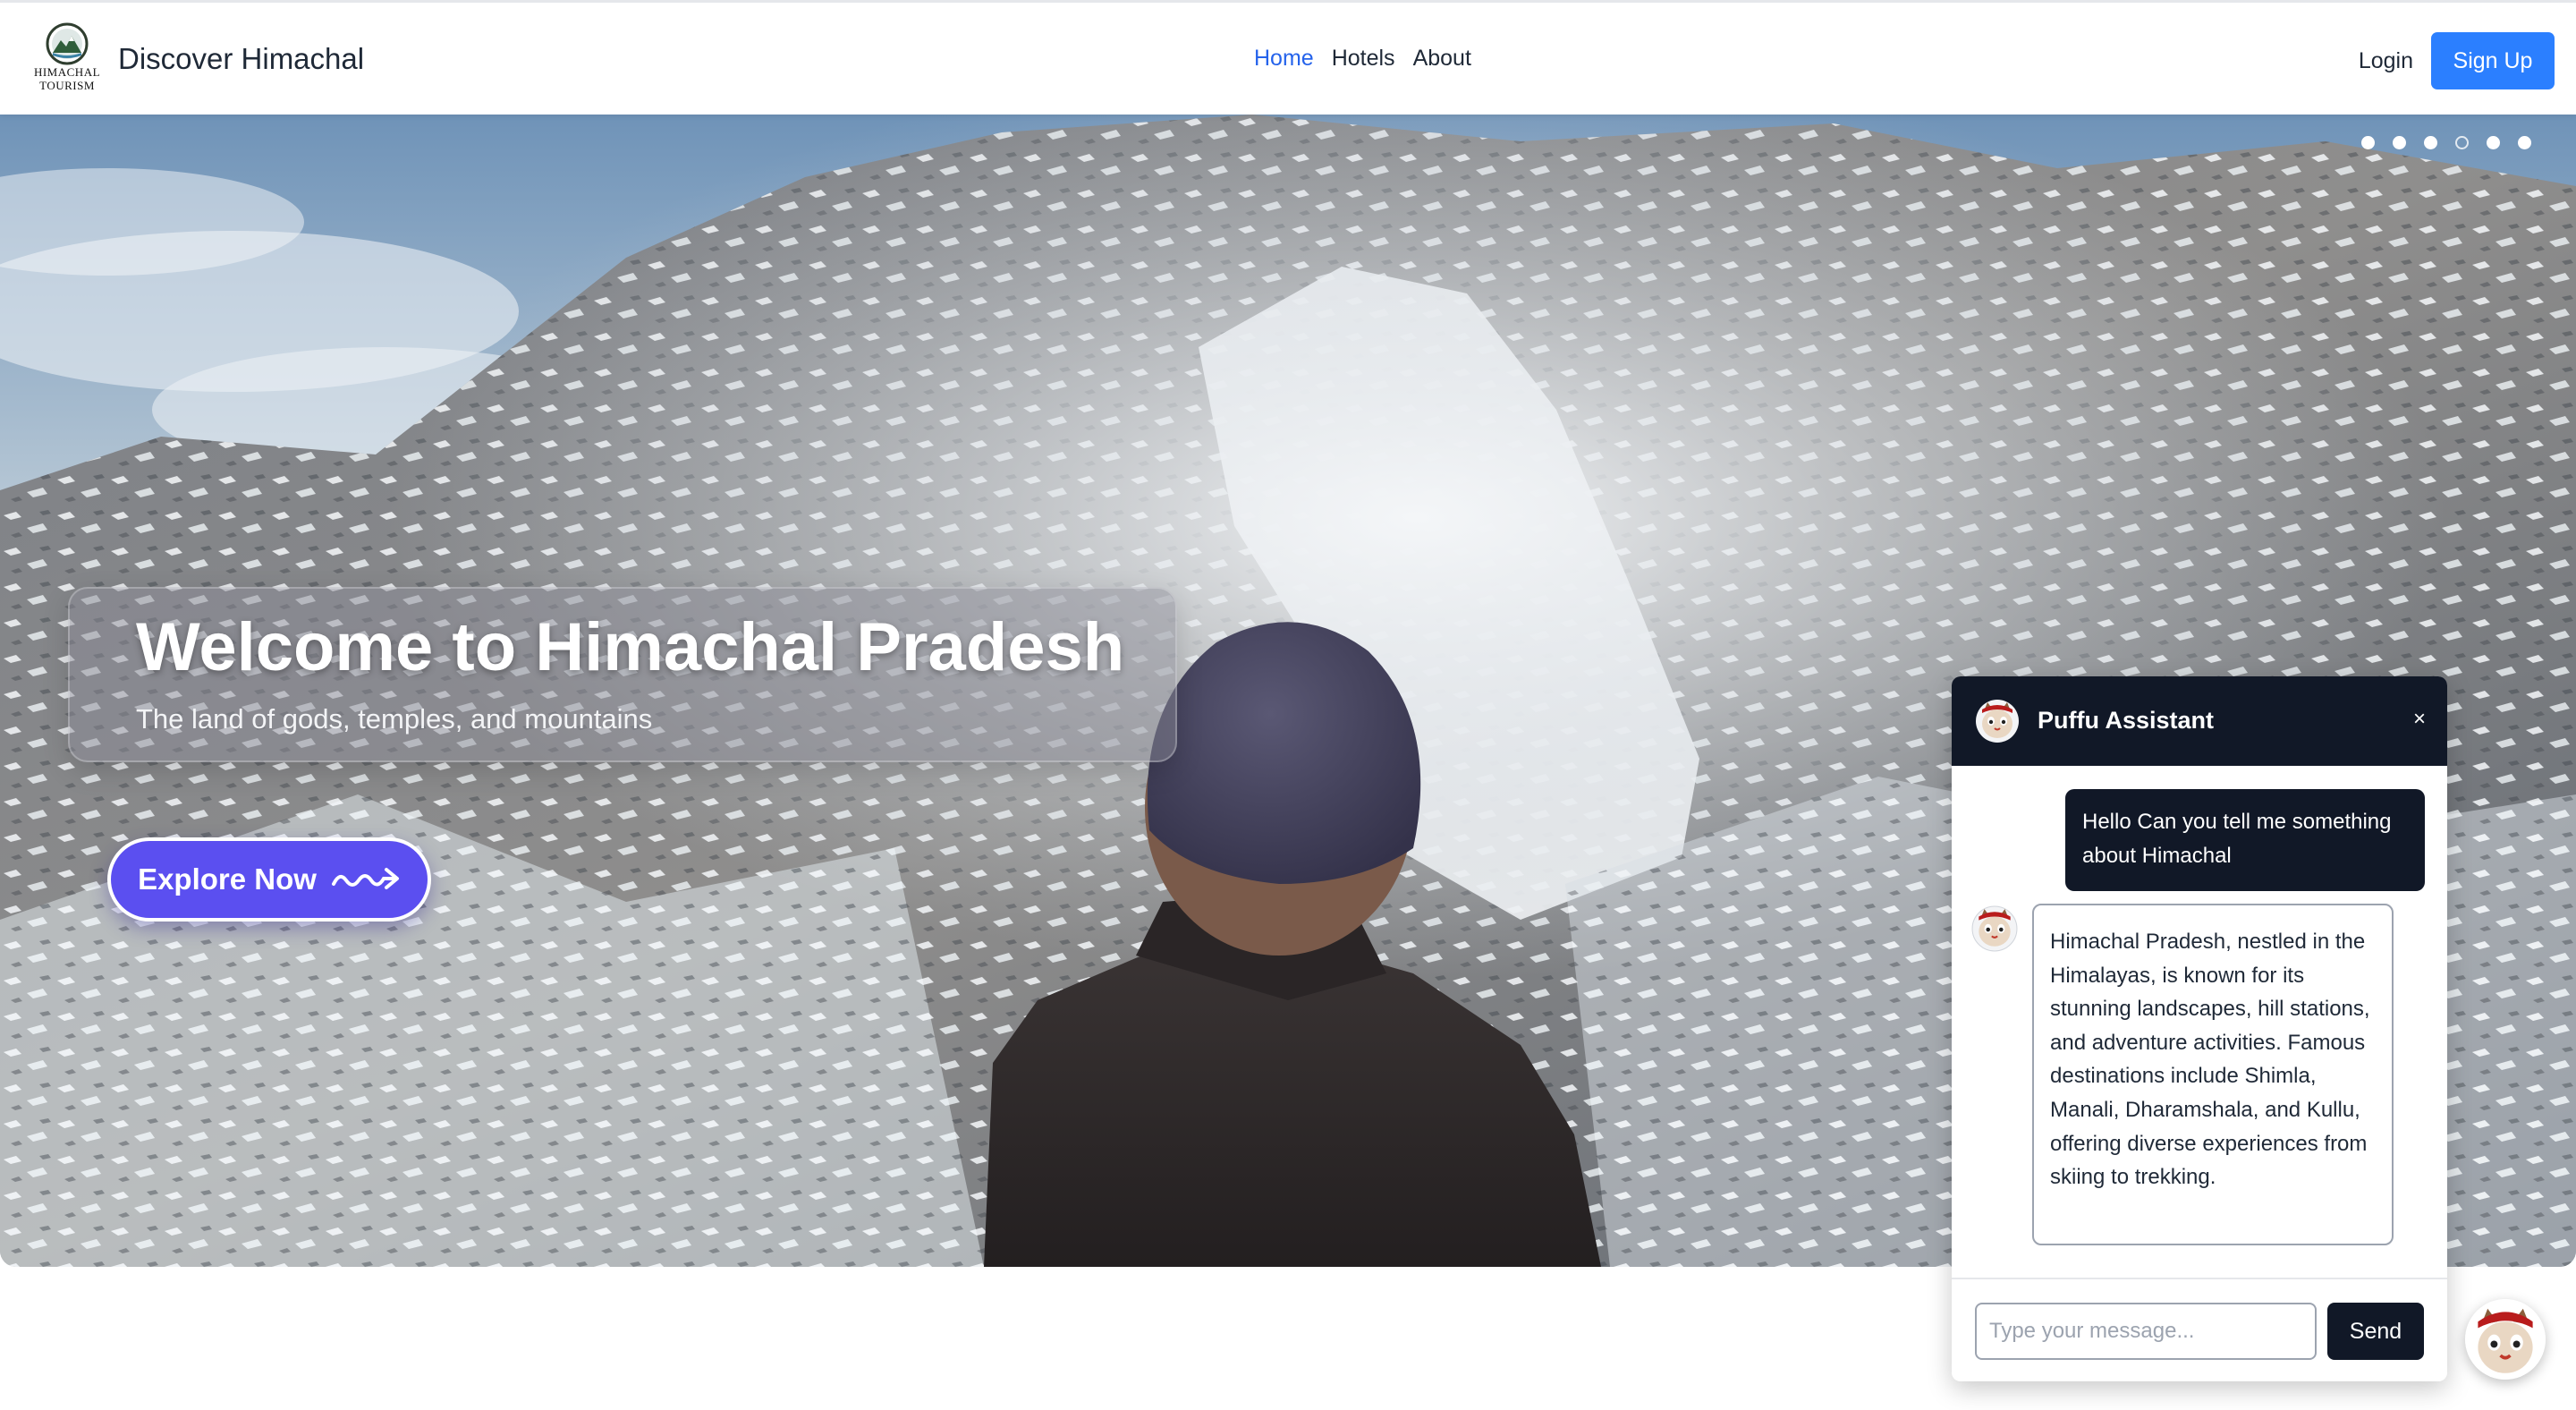  What do you see at coordinates (1284, 59) in the screenshot?
I see `nav-link-home: Home` at bounding box center [1284, 59].